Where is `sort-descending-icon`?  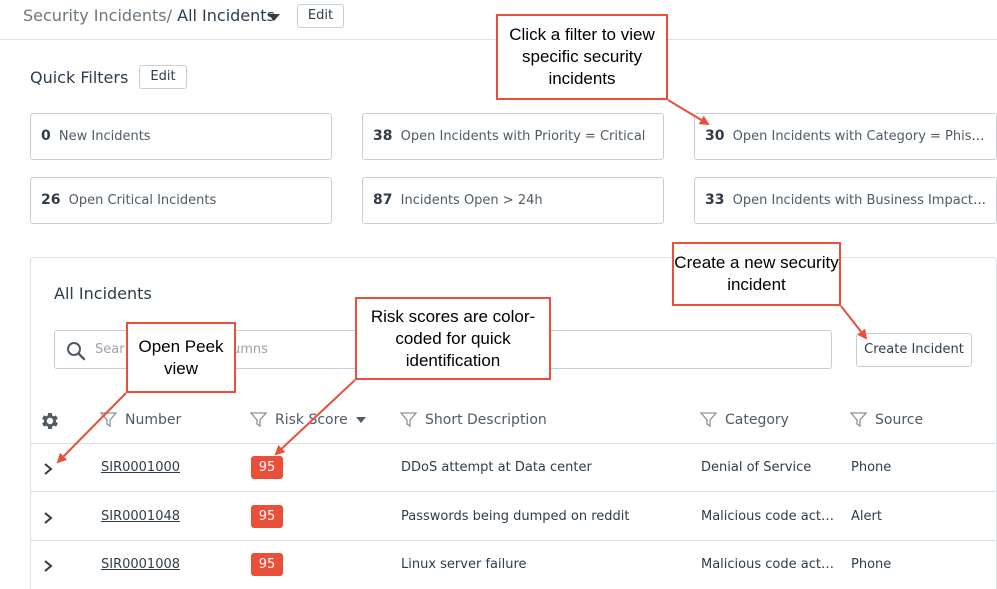 sort-descending-icon is located at coordinates (360, 420).